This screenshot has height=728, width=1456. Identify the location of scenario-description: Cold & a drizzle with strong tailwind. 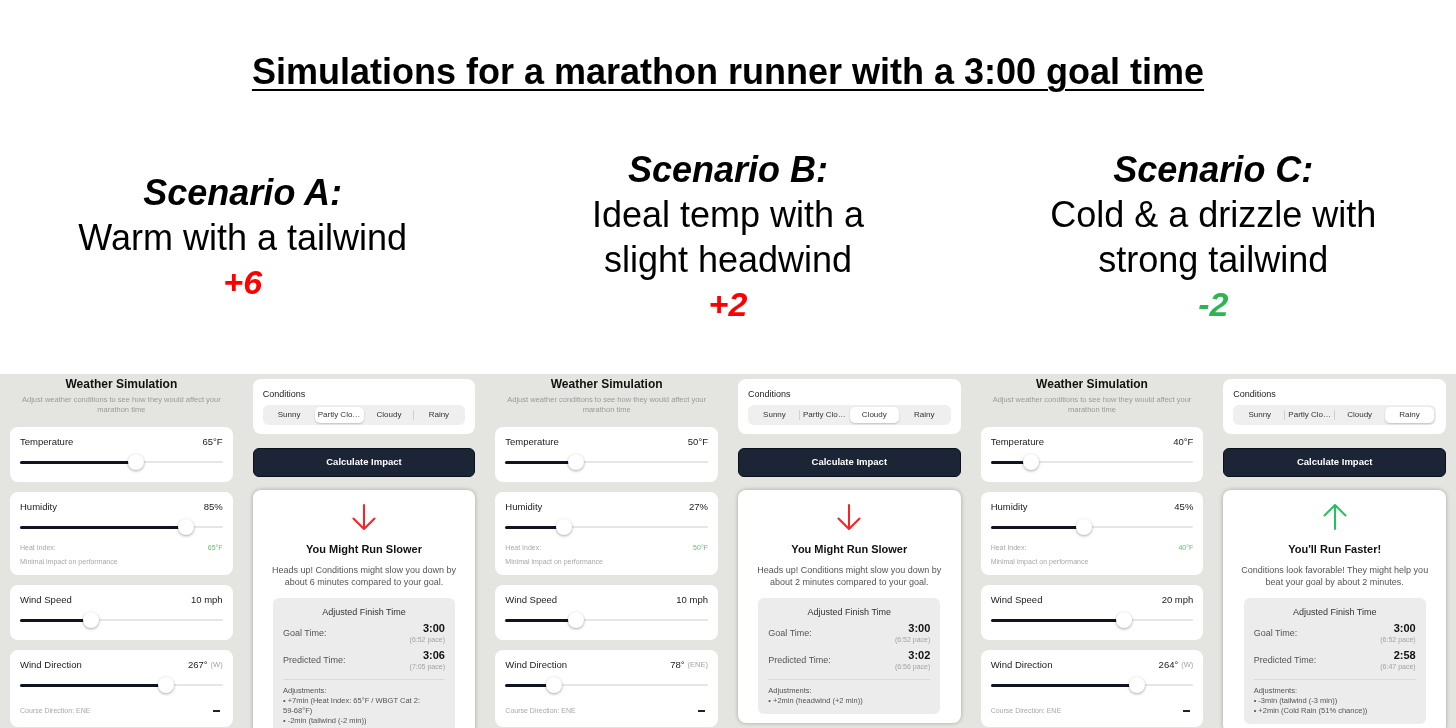
(1213, 237).